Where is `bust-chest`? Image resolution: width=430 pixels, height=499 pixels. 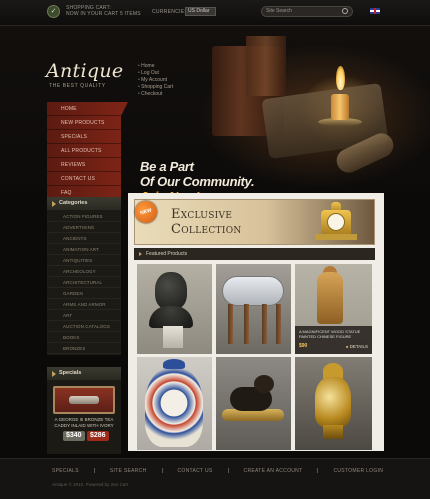
bust-chest is located at coordinates (171, 317).